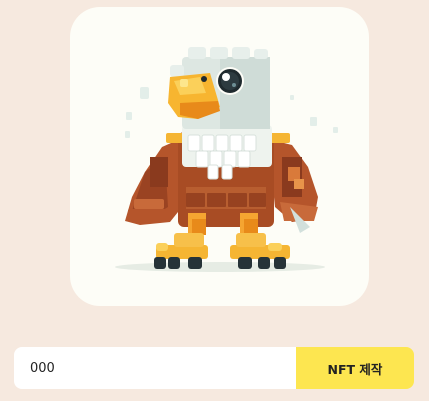  Describe the element at coordinates (155, 368) in the screenshot. I see `nft-name-input` at that location.